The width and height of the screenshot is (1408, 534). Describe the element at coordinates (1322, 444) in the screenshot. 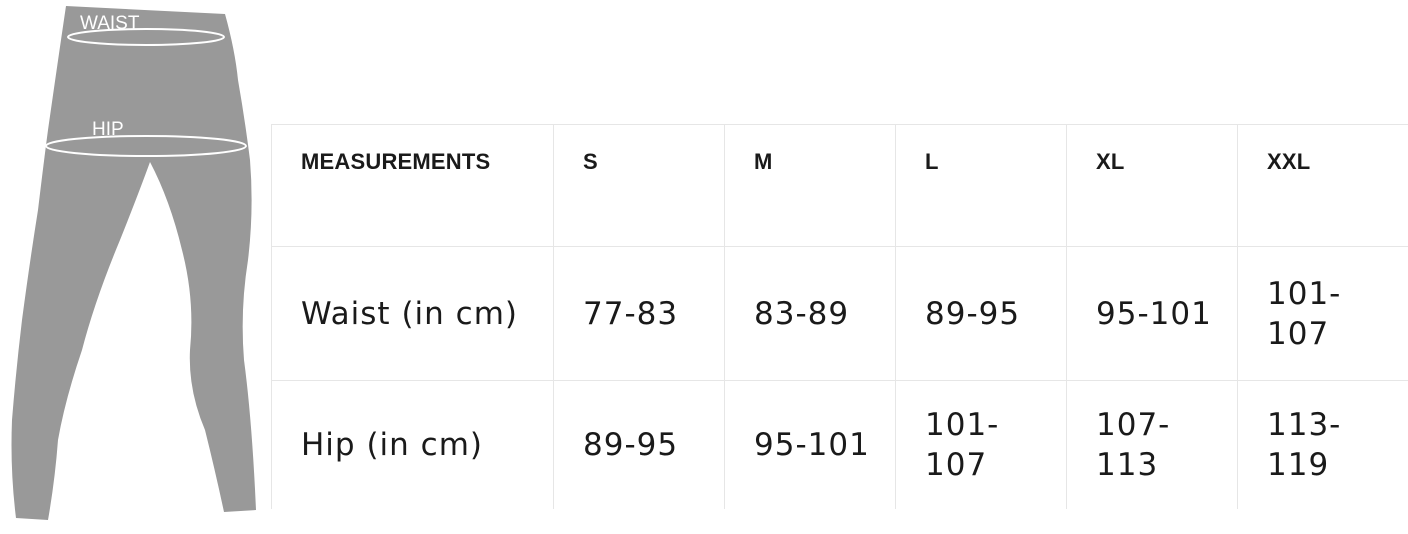

I see `table-cell: 113- 119` at that location.